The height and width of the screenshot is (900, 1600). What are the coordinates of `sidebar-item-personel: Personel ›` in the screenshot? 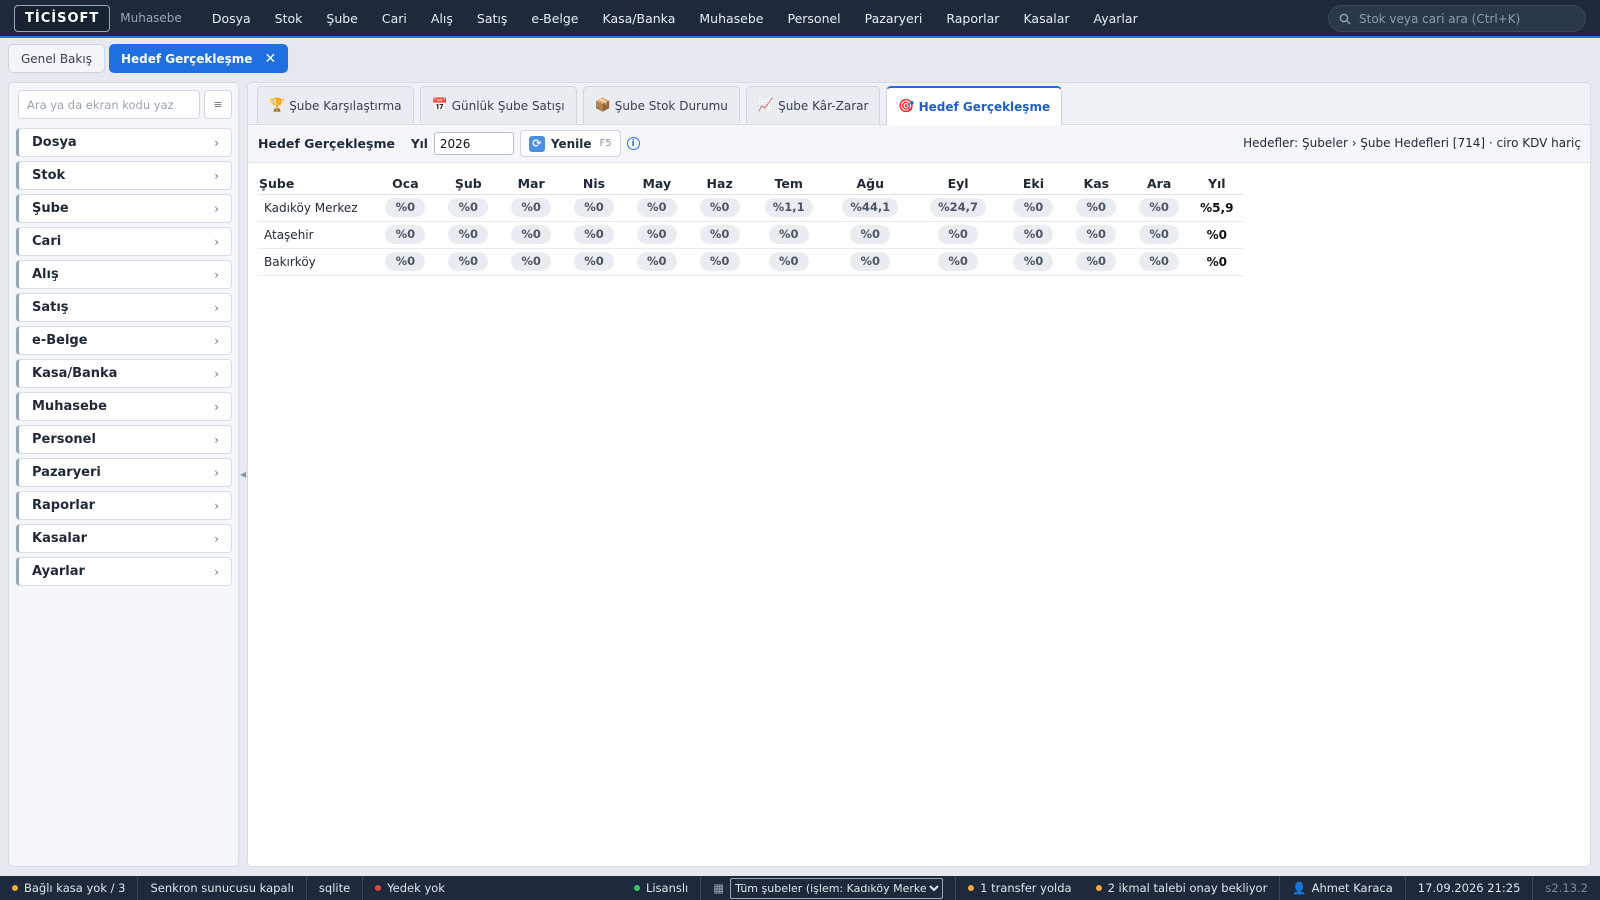 It's located at (124, 439).